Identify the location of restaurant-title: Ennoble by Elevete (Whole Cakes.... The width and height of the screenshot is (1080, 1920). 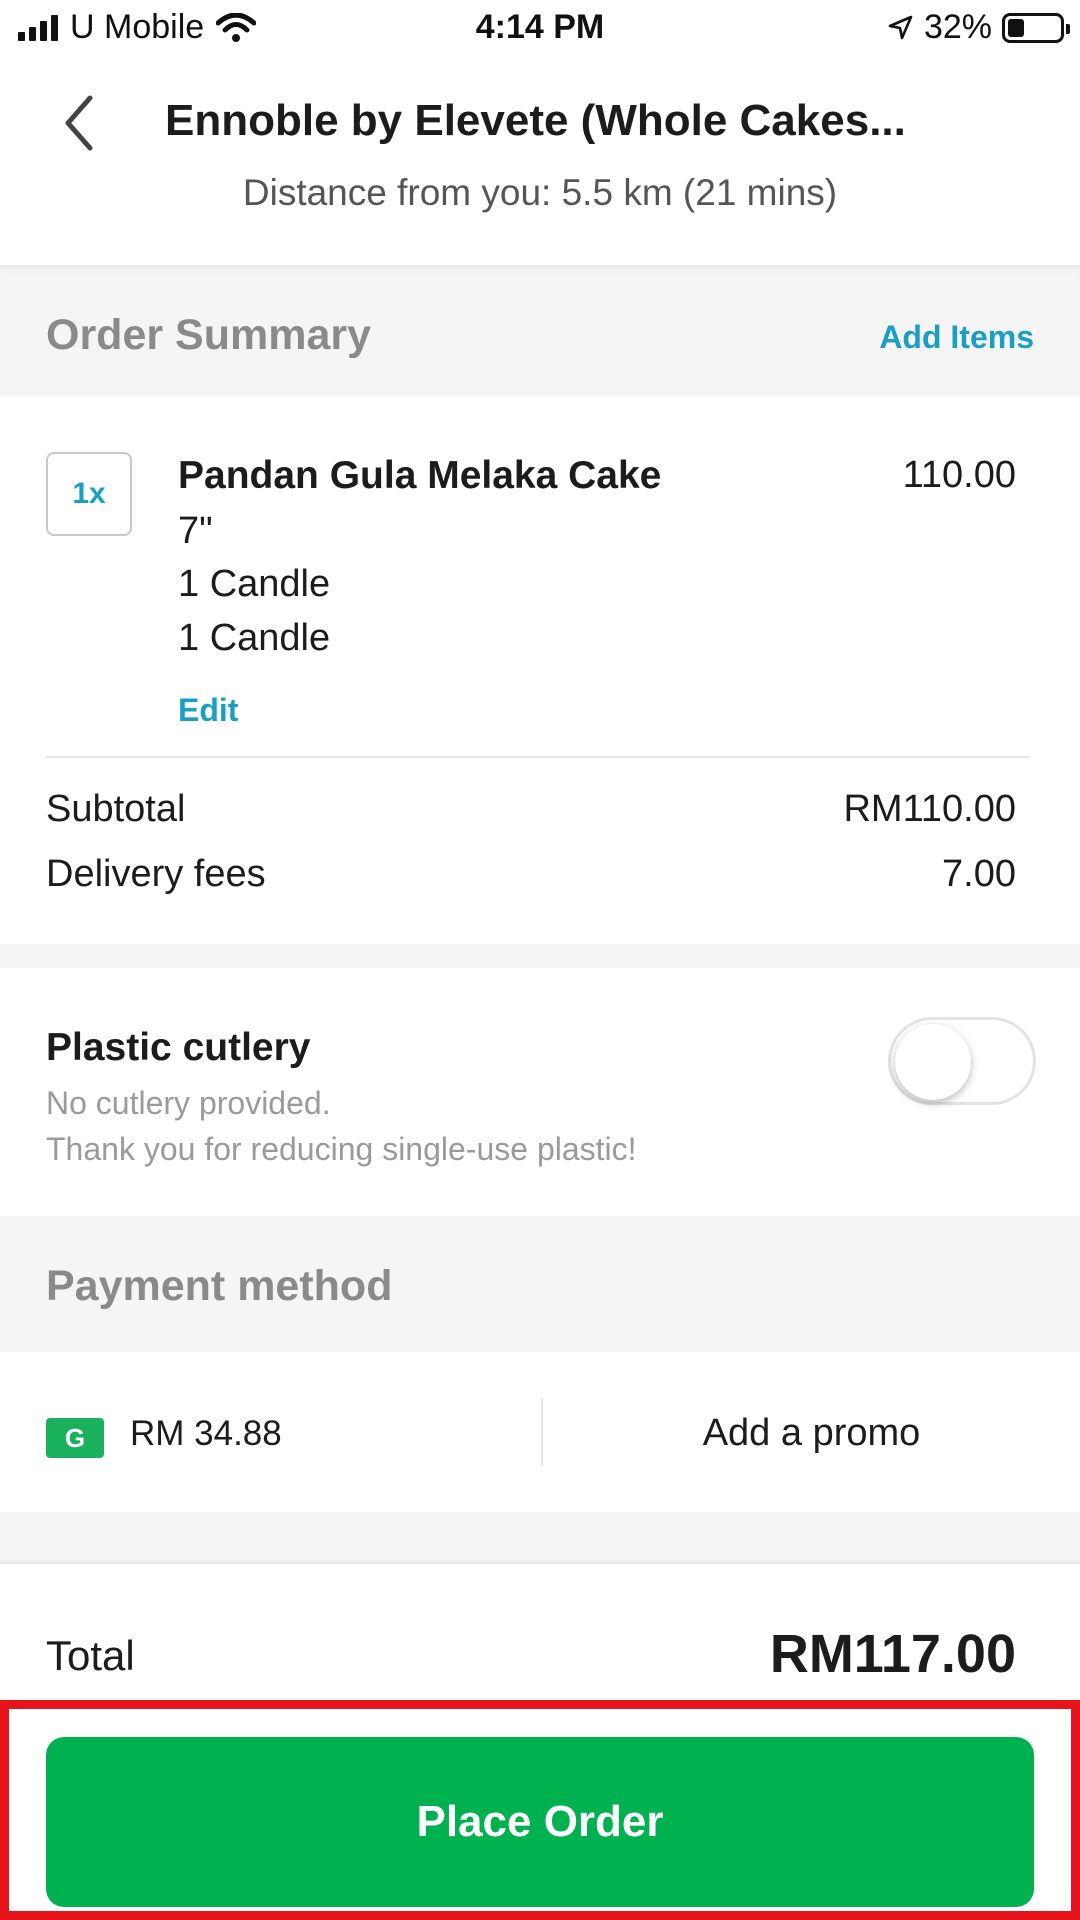
(535, 120).